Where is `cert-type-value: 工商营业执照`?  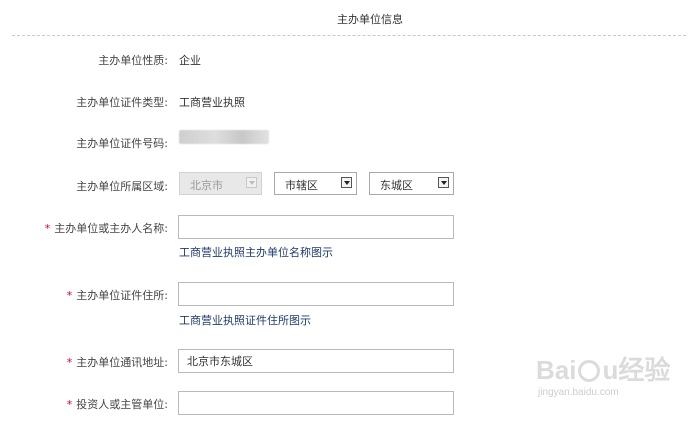 cert-type-value: 工商营业执照 is located at coordinates (212, 102).